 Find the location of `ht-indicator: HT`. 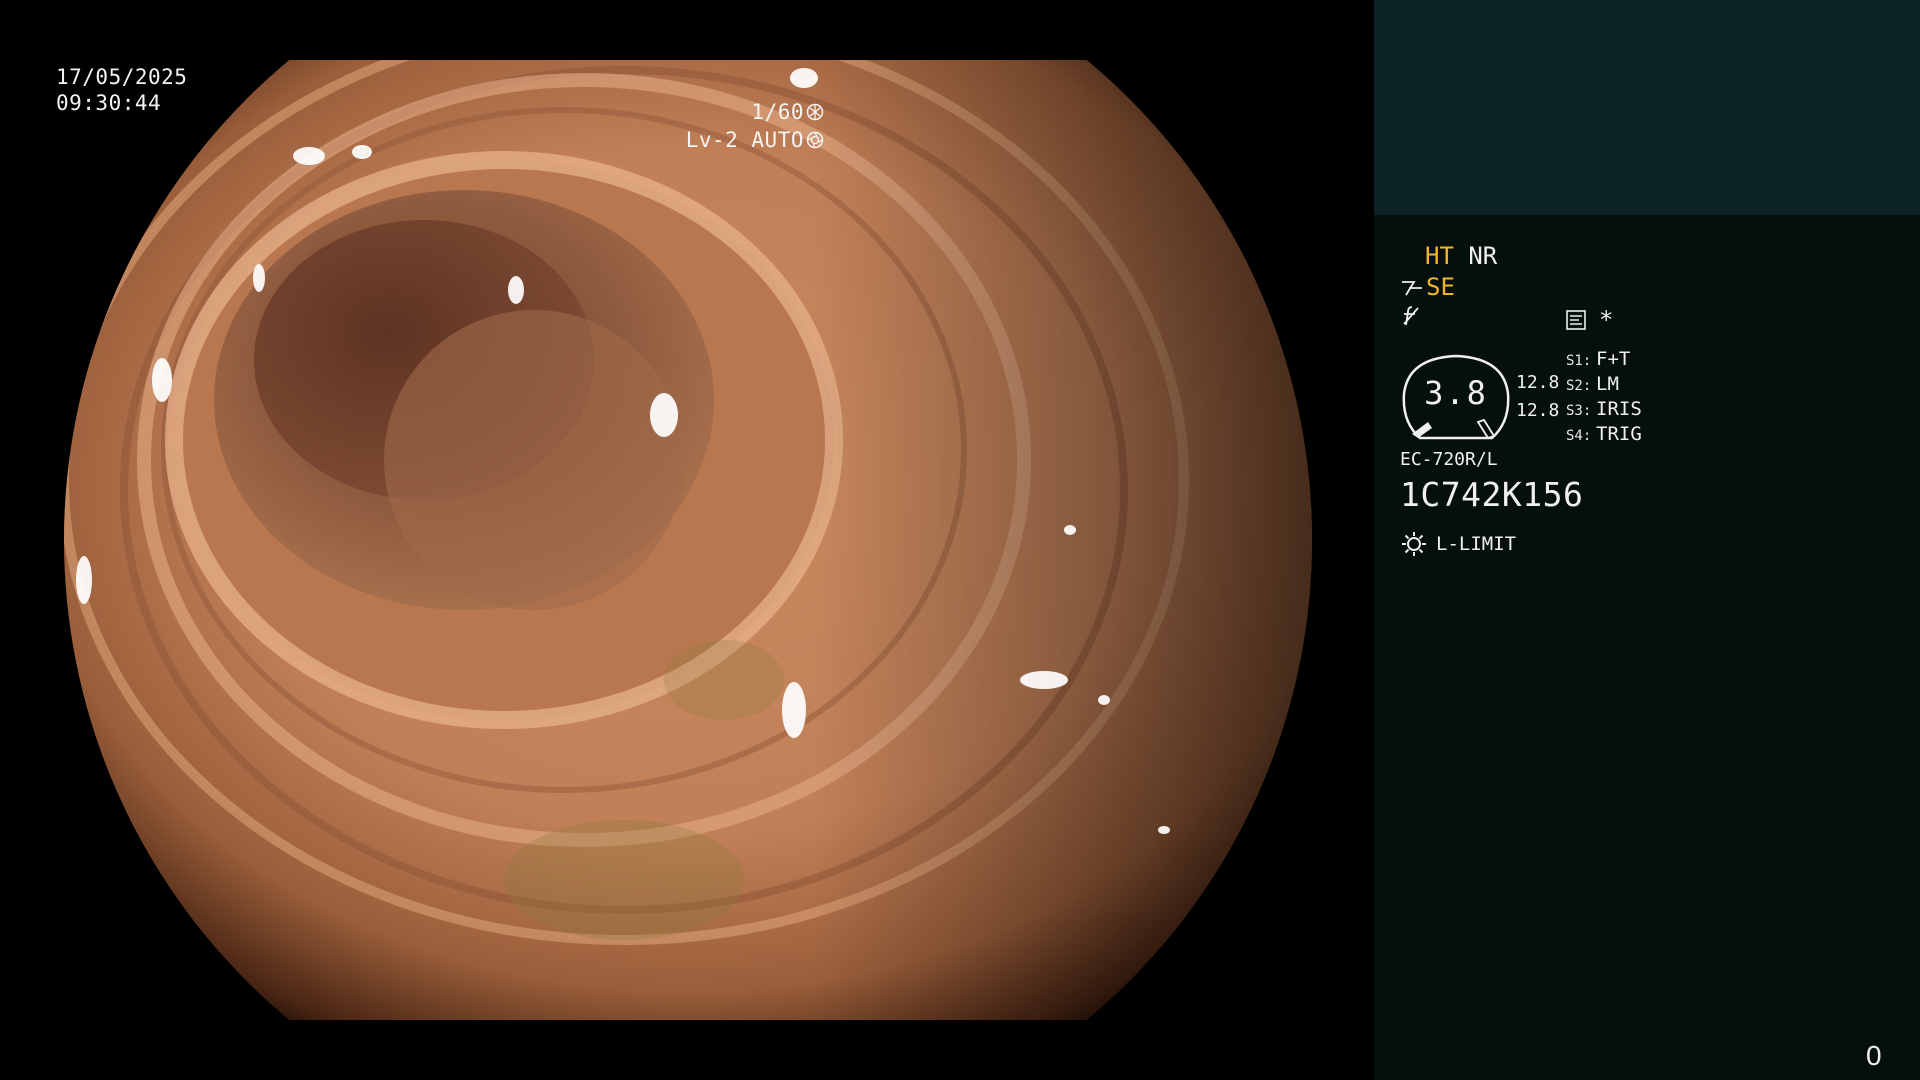

ht-indicator: HT is located at coordinates (1439, 256).